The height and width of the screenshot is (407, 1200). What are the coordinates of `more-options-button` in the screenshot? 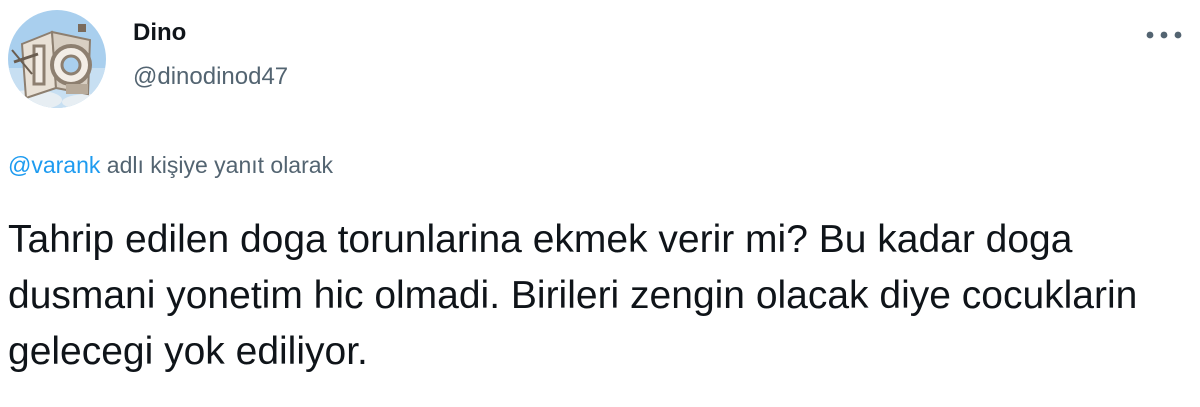 It's located at (1164, 35).